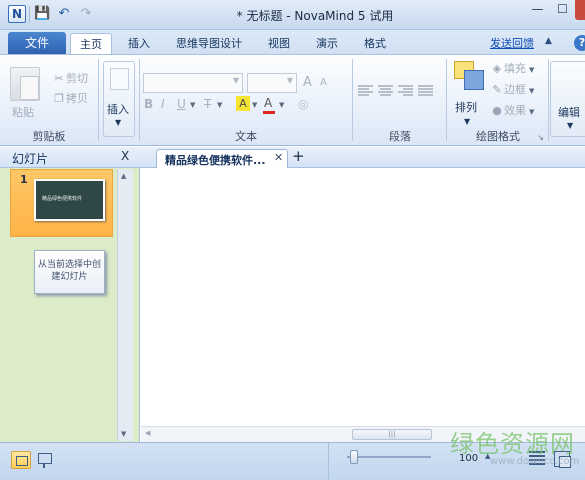 The width and height of the screenshot is (585, 480). I want to click on minimize-ribbon-icon: ▲, so click(548, 41).